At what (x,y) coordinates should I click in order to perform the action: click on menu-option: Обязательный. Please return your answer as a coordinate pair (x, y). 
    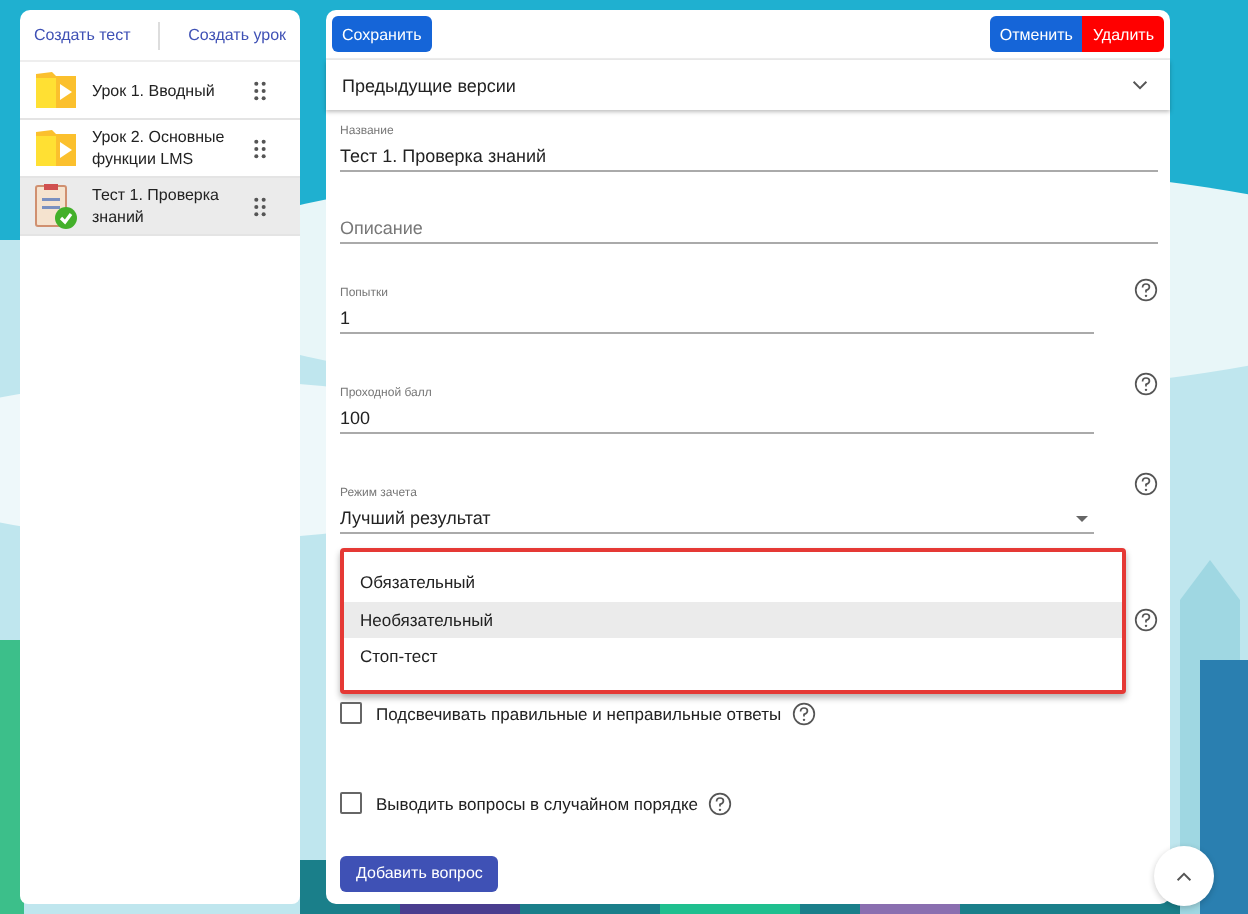
    Looking at the image, I should click on (733, 582).